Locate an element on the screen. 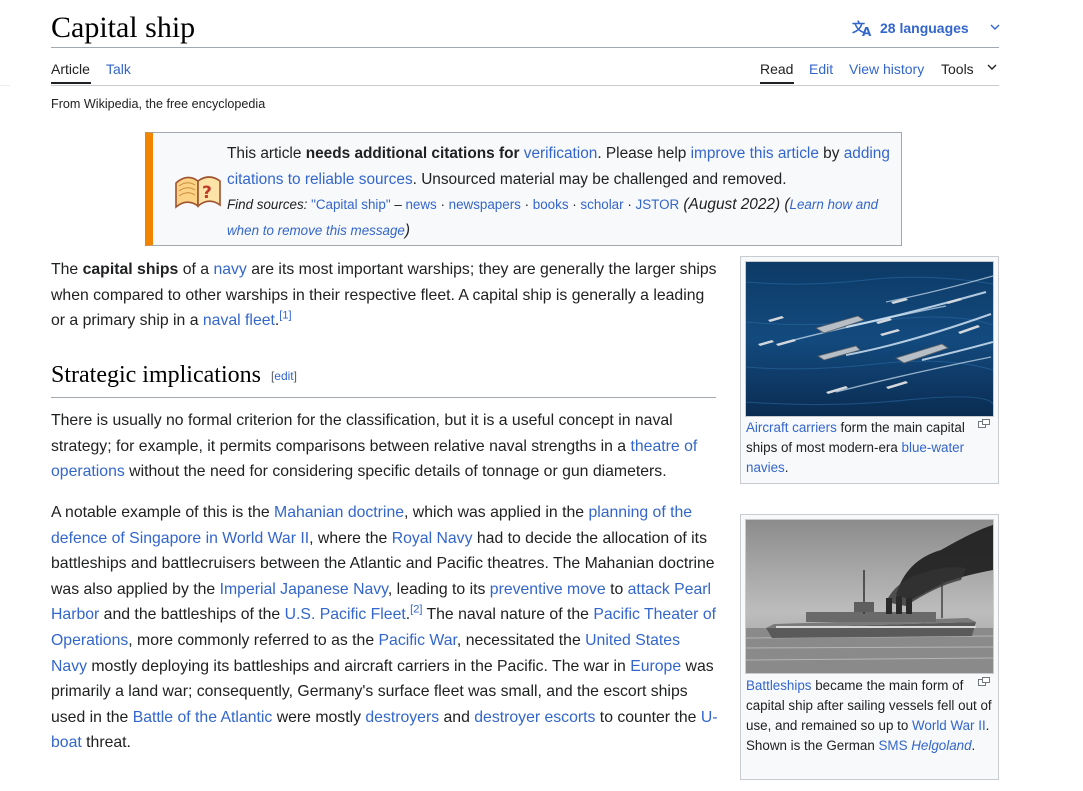 This screenshot has height=791, width=1083. tools-menu: Tools is located at coordinates (957, 69).